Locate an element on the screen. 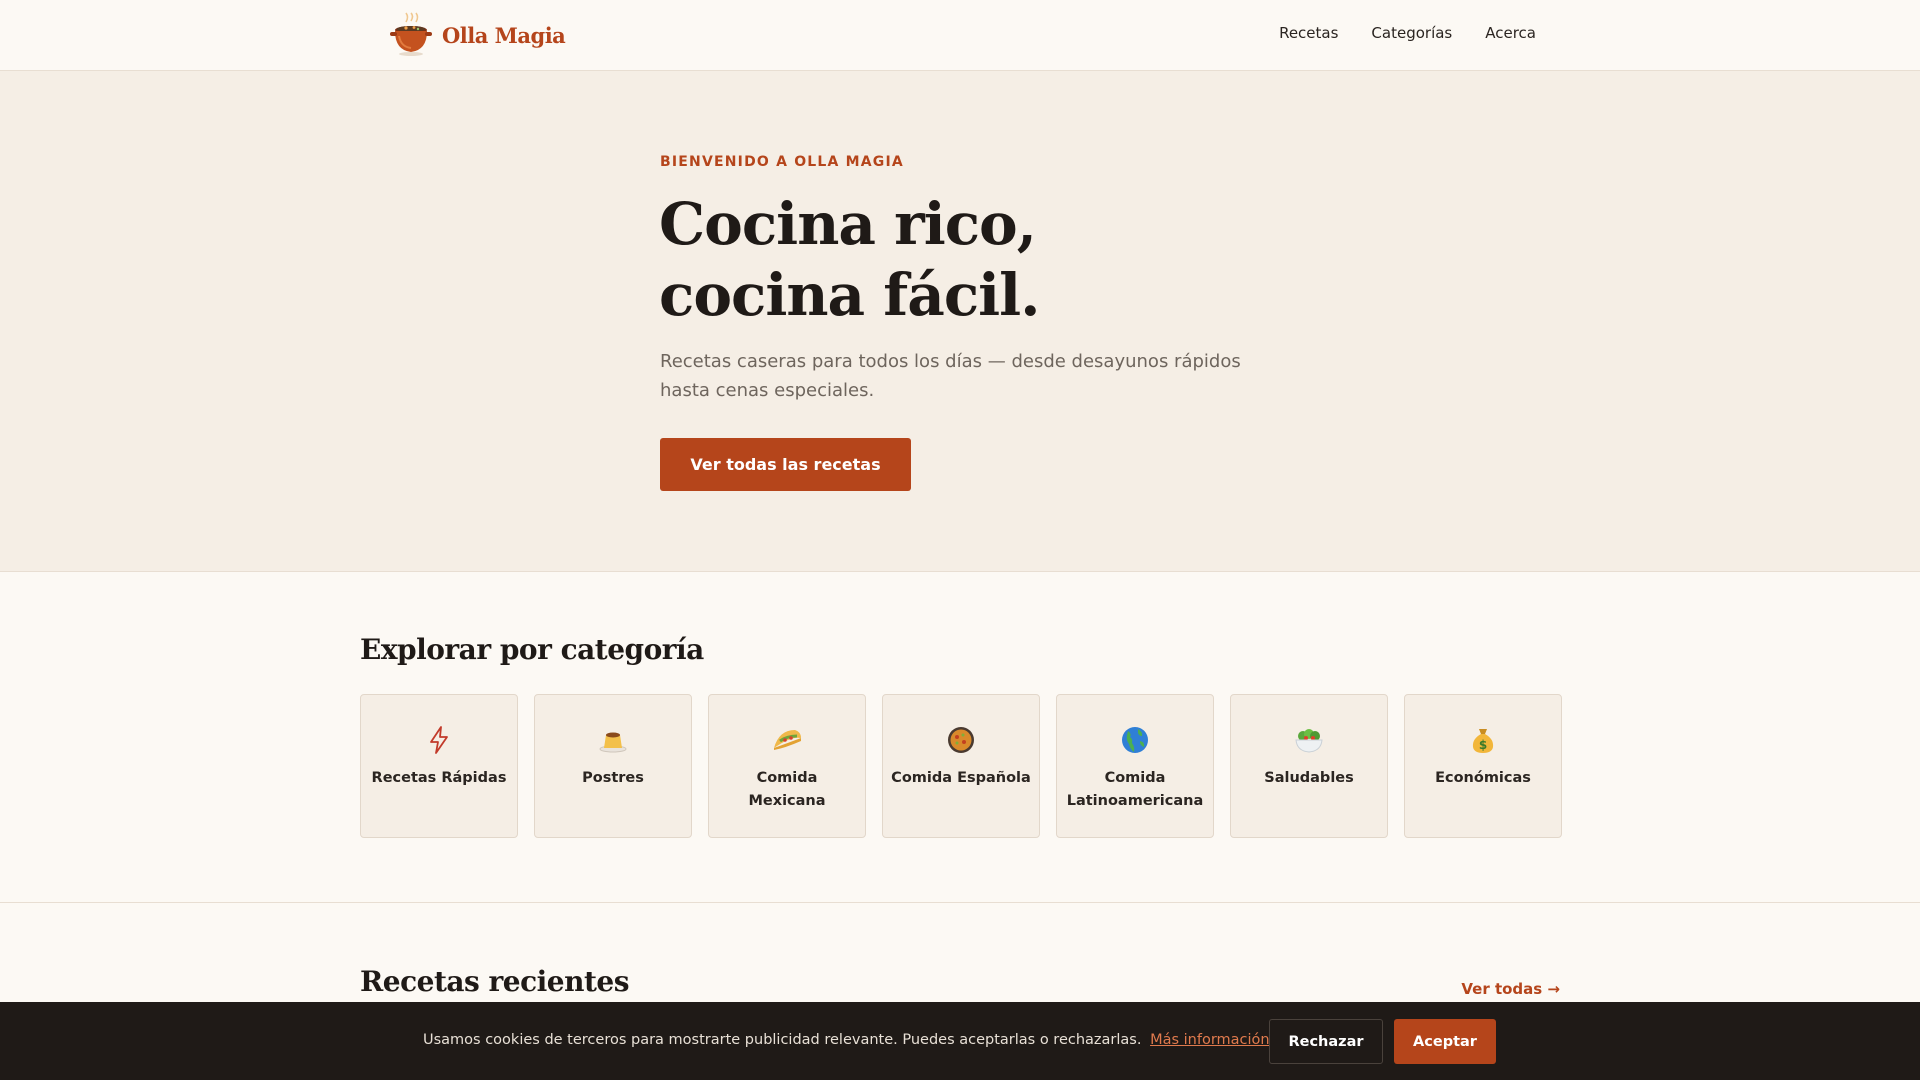 The width and height of the screenshot is (1920, 1080). category-label: Comida Mexicana is located at coordinates (787, 789).